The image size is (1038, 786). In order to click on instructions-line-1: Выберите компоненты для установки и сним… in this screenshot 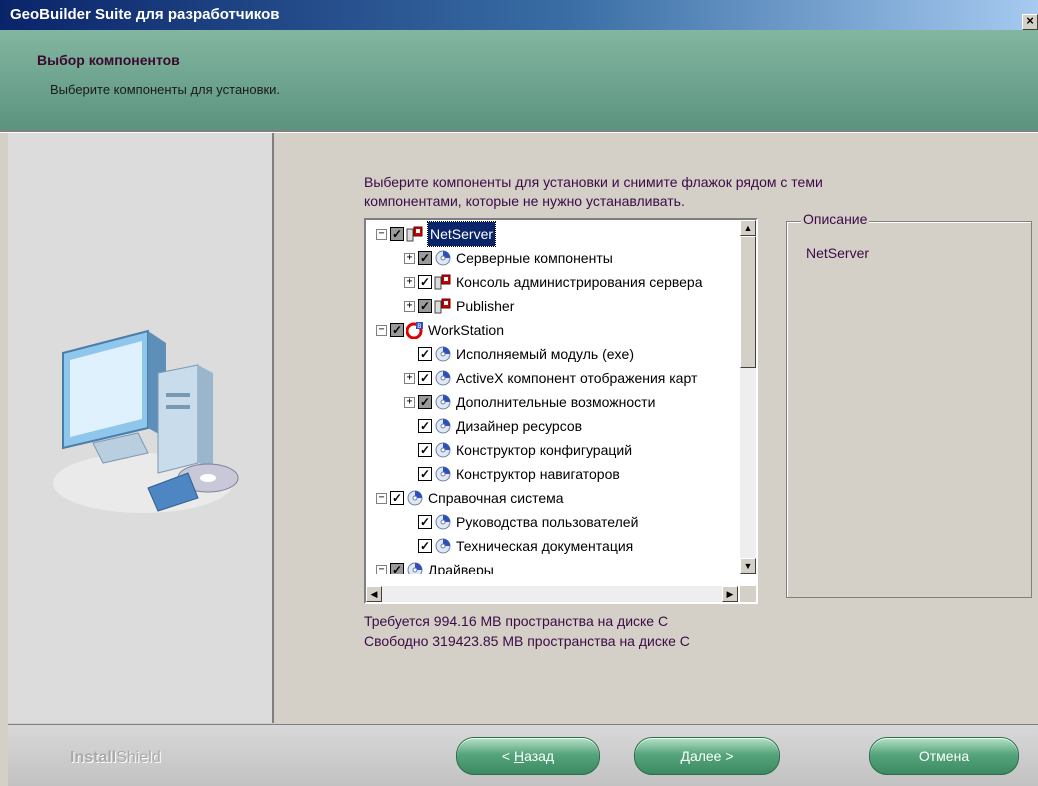, I will do `click(593, 182)`.